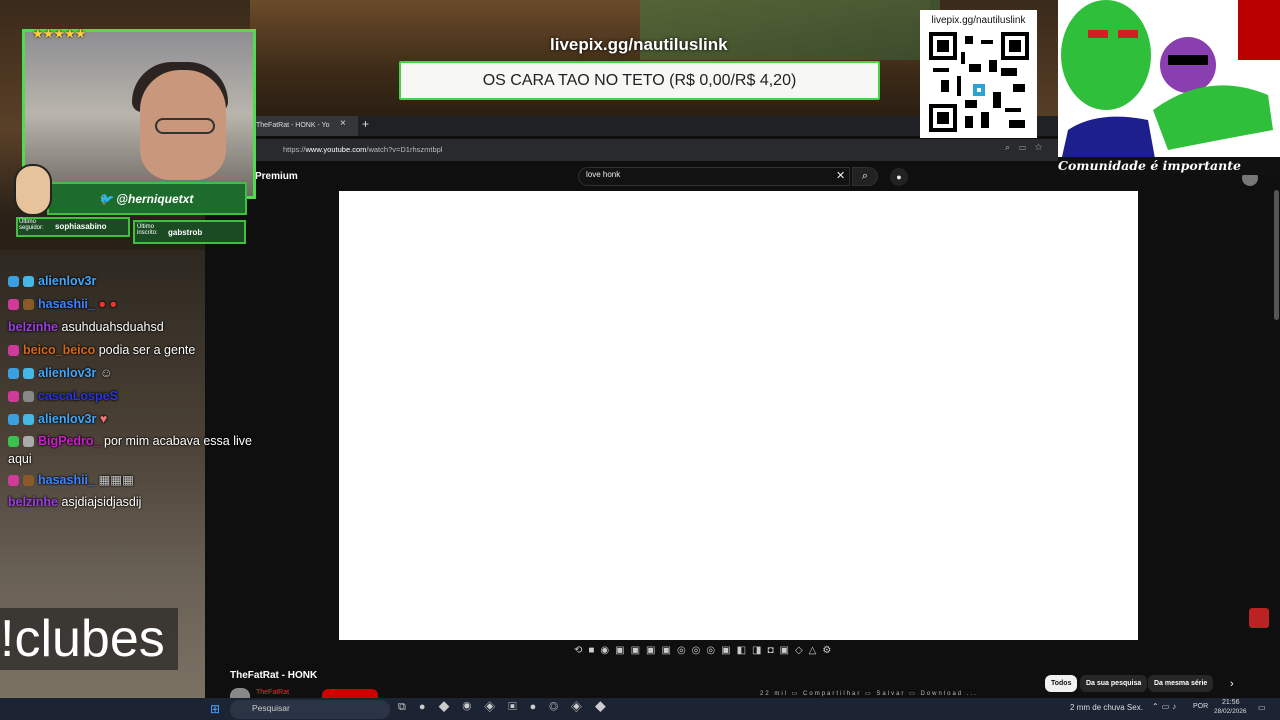 The height and width of the screenshot is (720, 1280). Describe the element at coordinates (639, 44) in the screenshot. I see `livepix-url: livepix.gg/nautiluslink` at that location.